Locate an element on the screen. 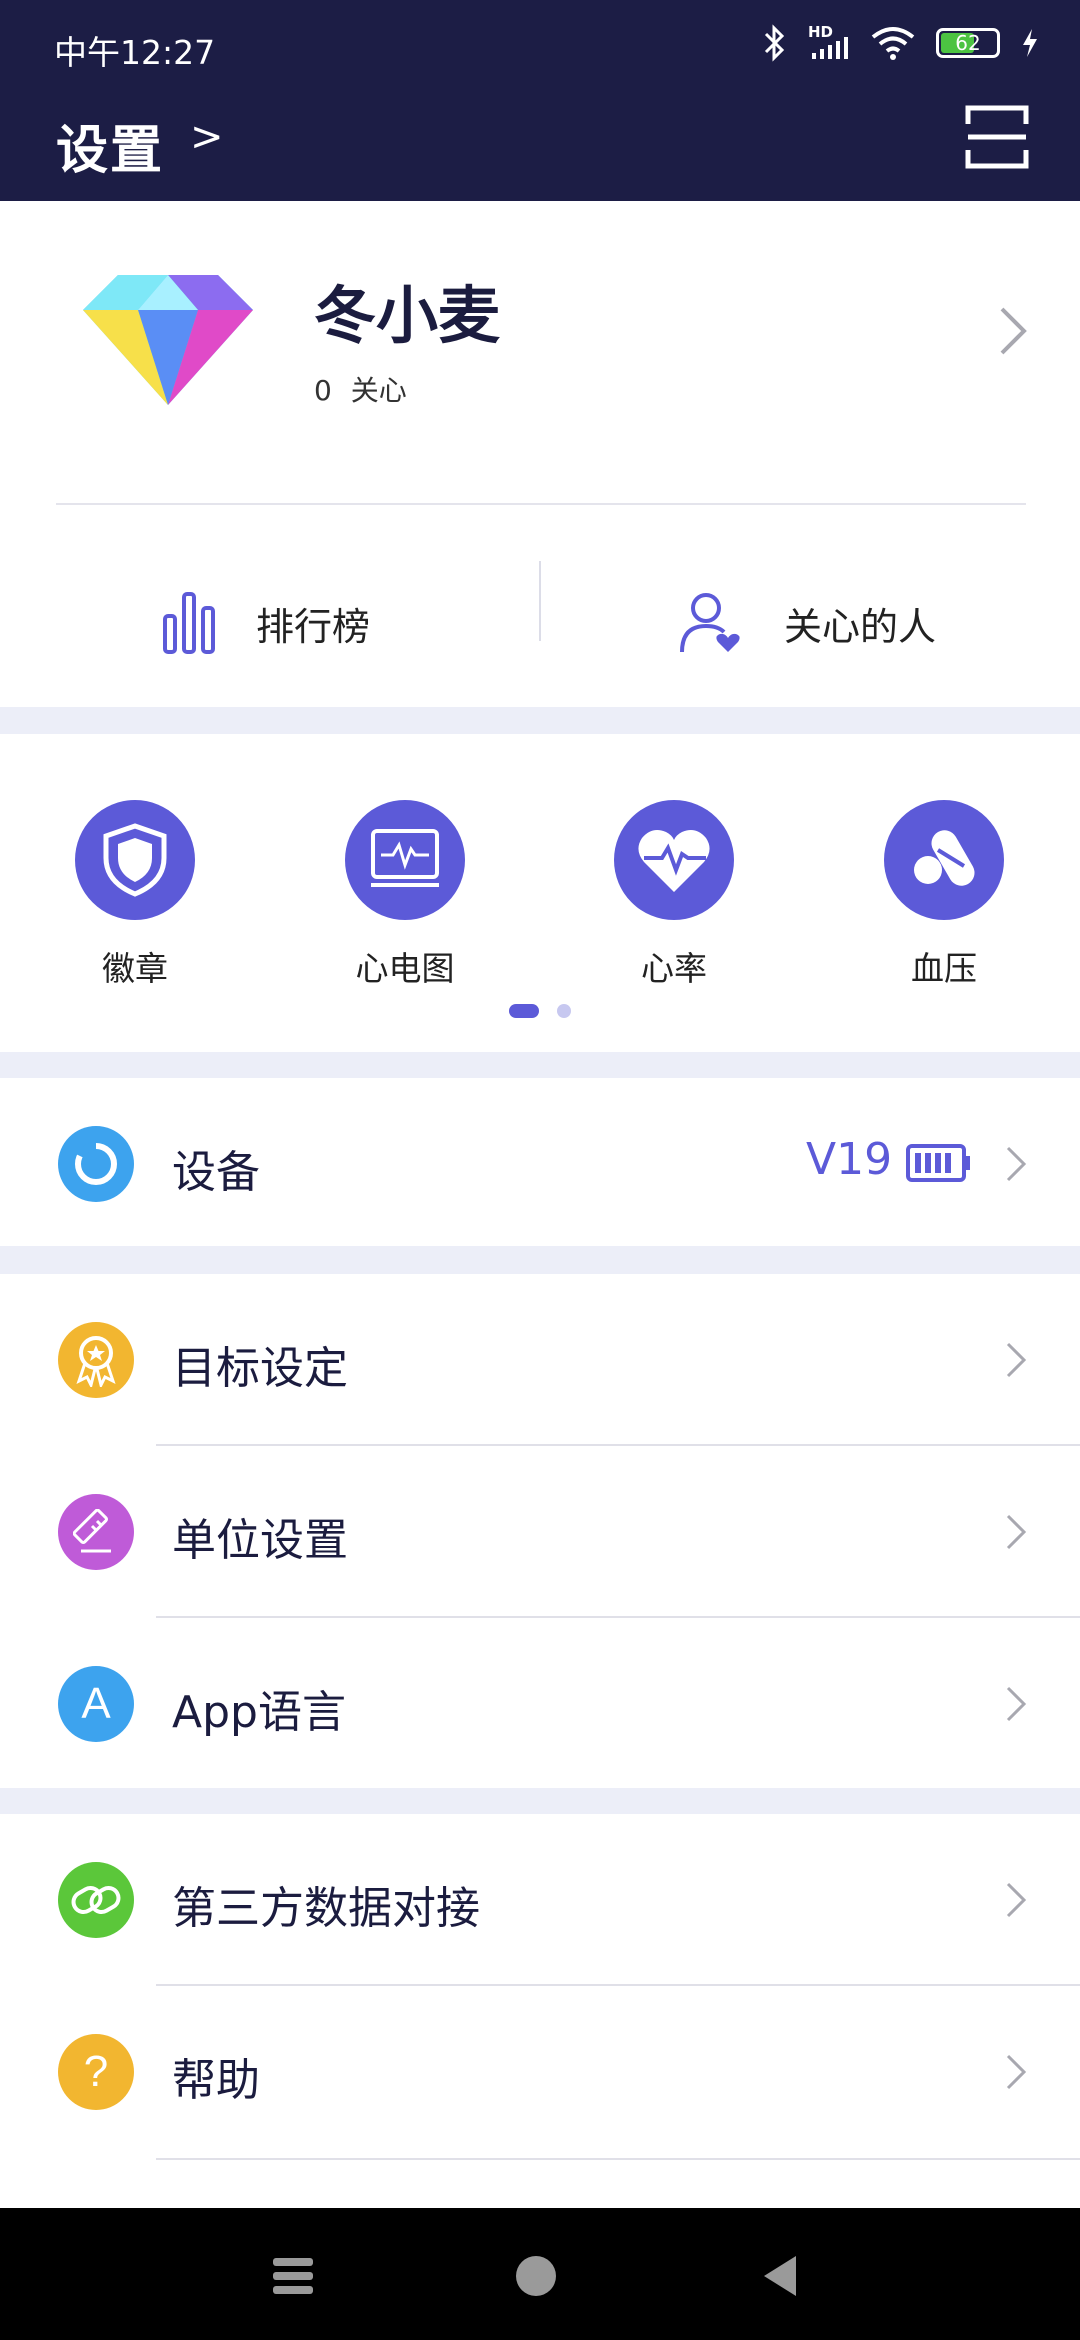 This screenshot has height=2340, width=1080. status-icons: HD 62 is located at coordinates (900, 42).